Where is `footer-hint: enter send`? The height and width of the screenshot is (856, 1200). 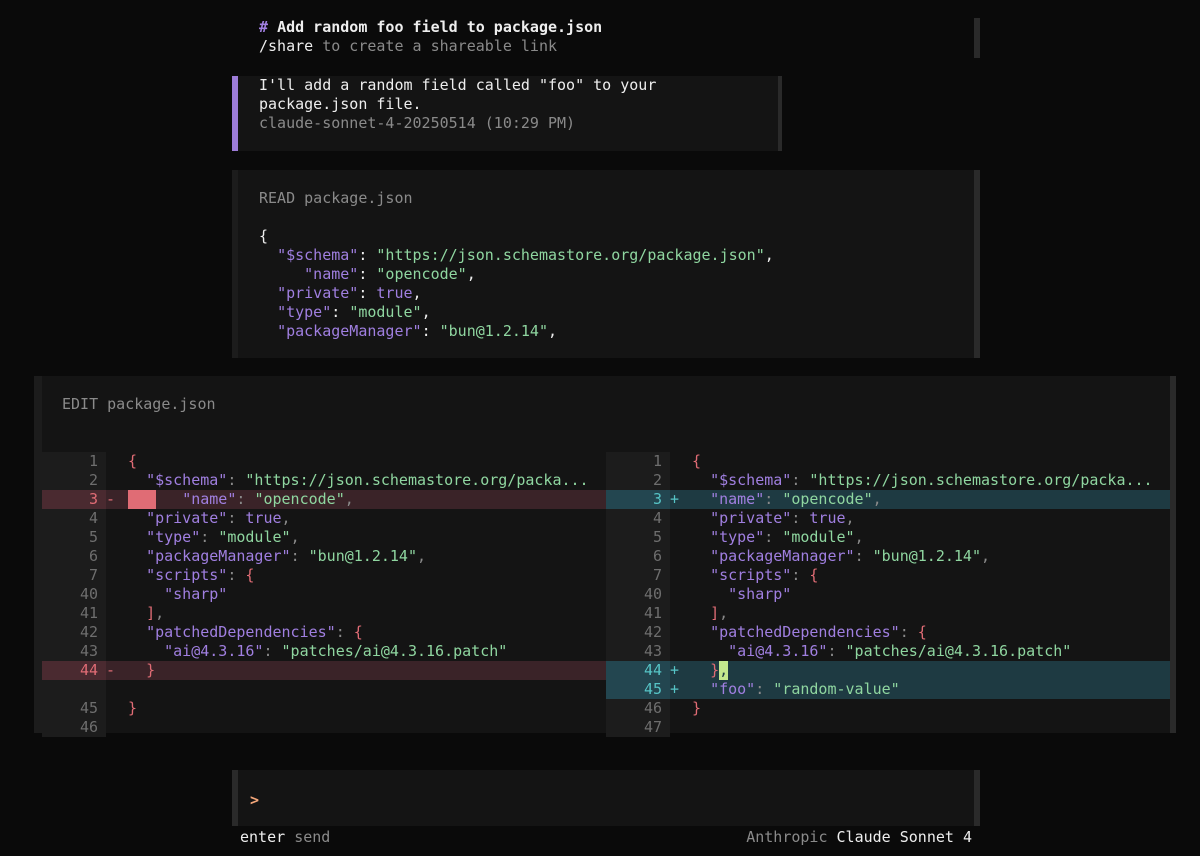
footer-hint: enter send is located at coordinates (285, 837).